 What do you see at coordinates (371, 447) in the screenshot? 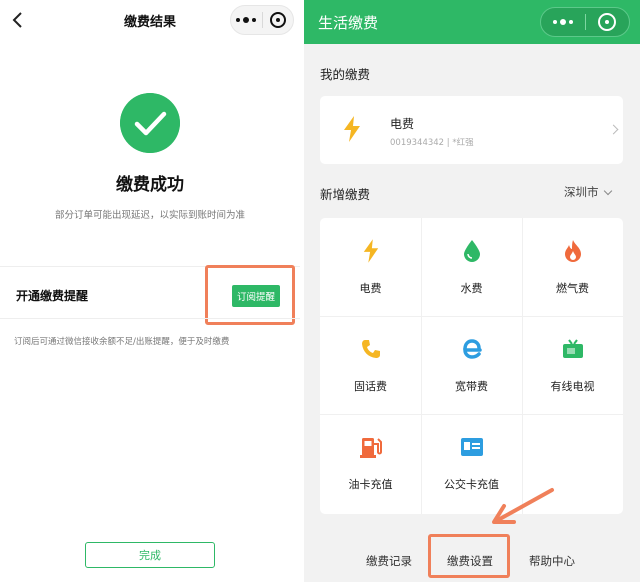
I see `fuel-pump-icon` at bounding box center [371, 447].